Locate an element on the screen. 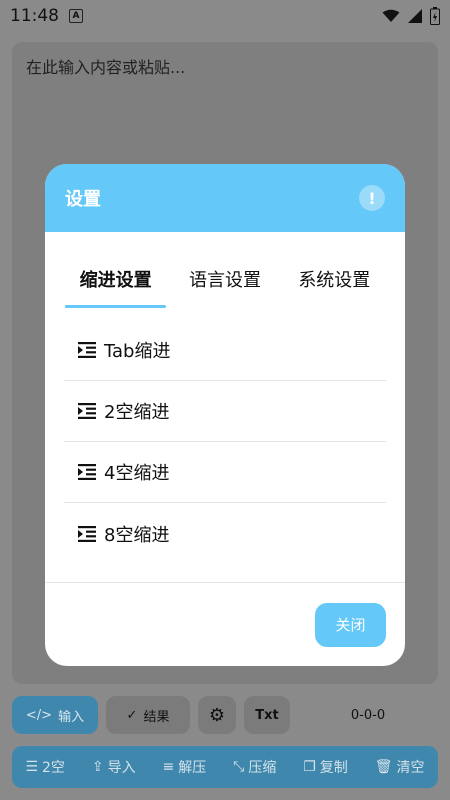 This screenshot has width=450, height=800. tab-system-settings: 系统设置 is located at coordinates (334, 287).